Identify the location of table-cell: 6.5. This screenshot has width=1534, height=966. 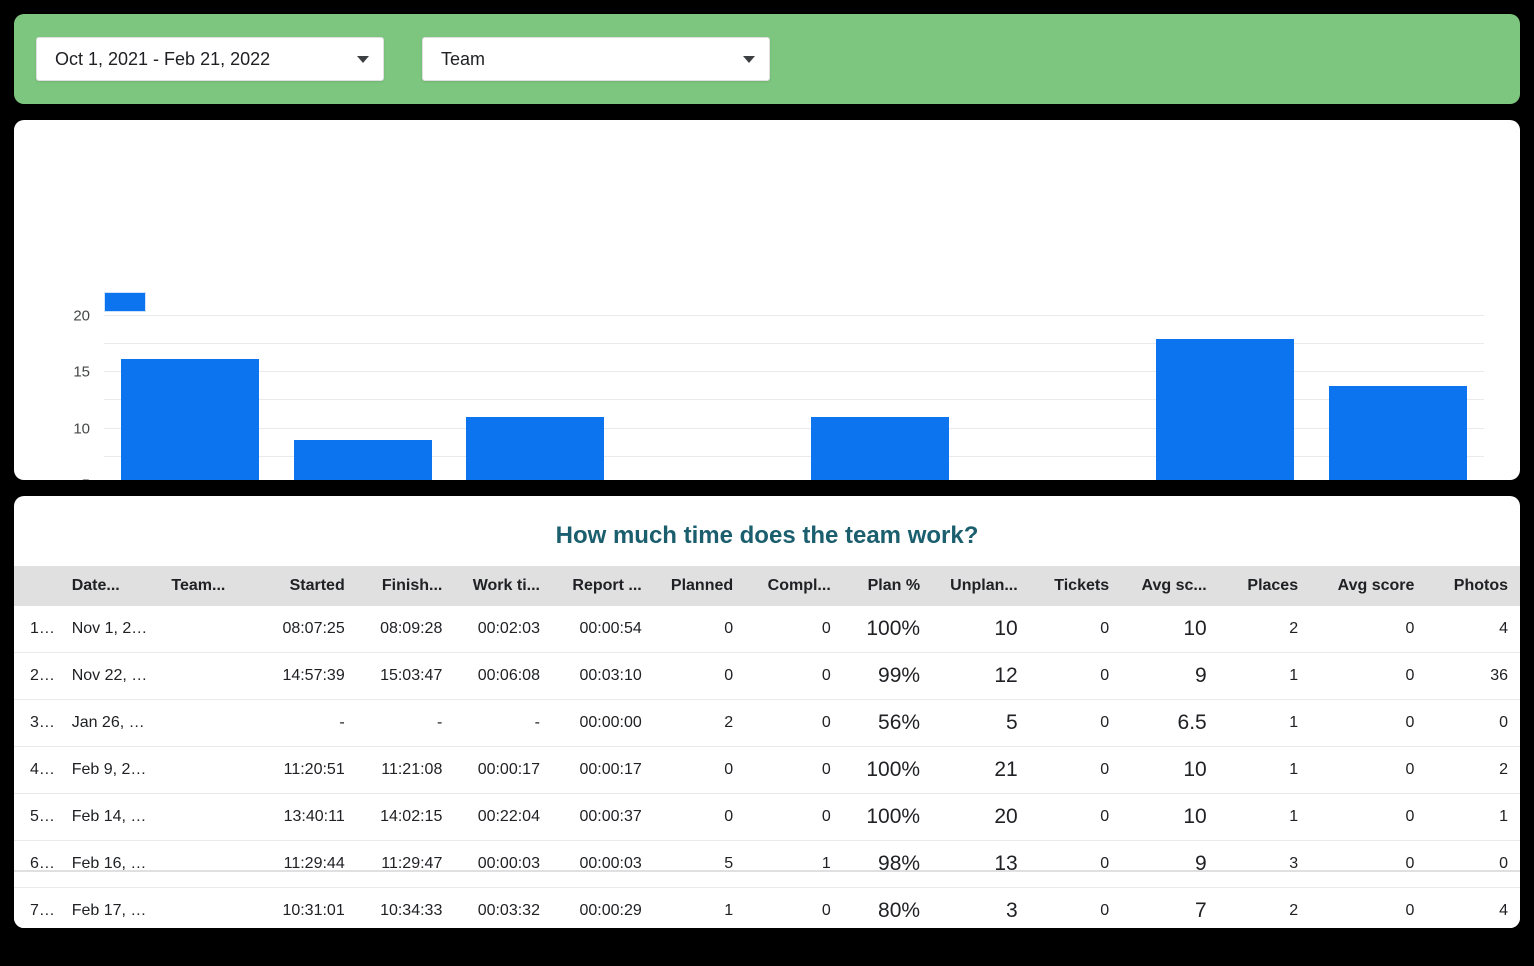
(1170, 723).